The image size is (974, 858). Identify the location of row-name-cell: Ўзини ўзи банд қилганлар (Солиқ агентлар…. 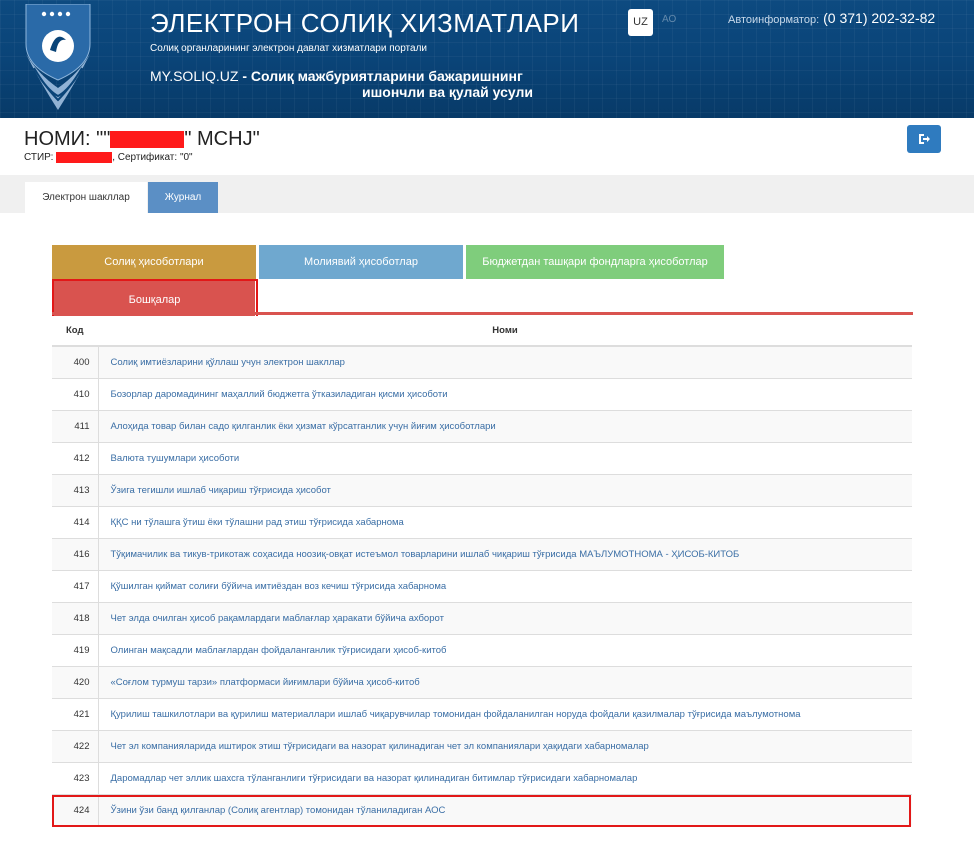
(505, 809).